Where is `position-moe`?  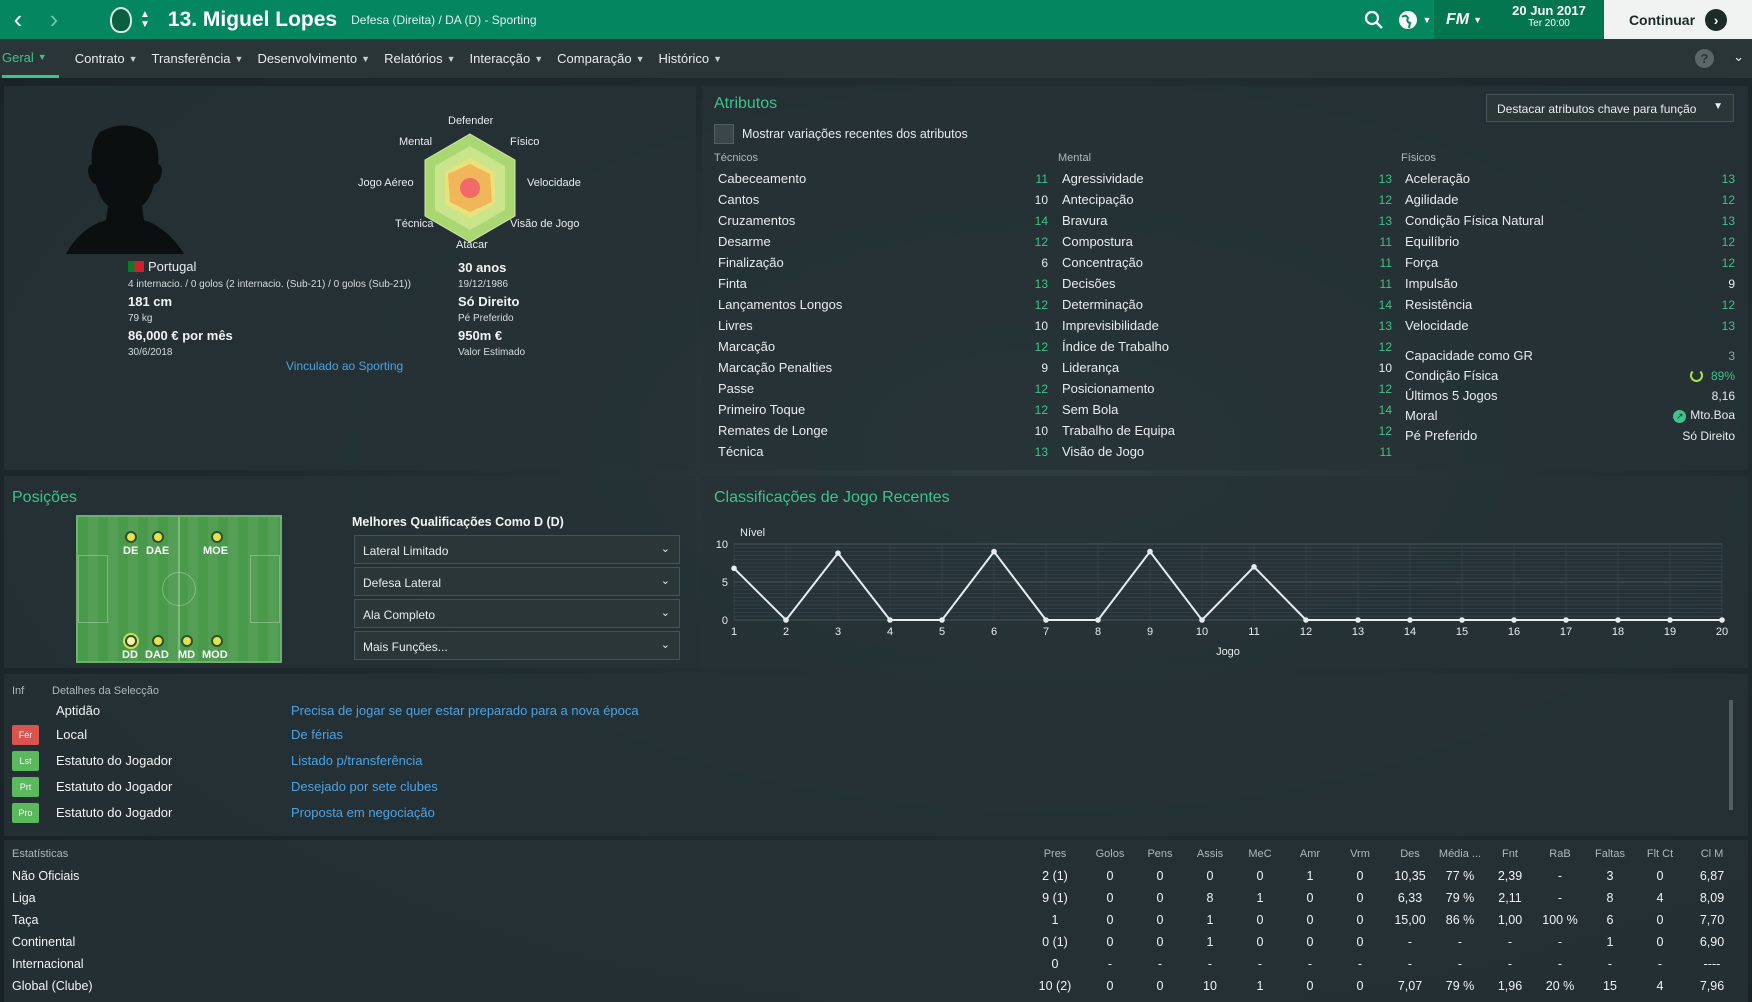
position-moe is located at coordinates (217, 537).